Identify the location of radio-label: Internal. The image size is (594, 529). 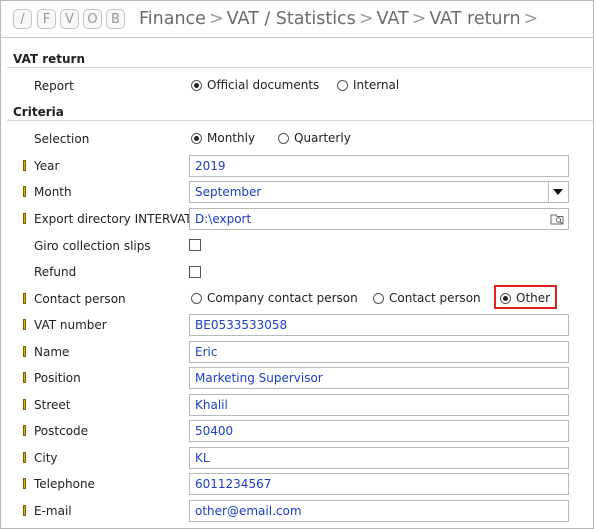
(376, 85).